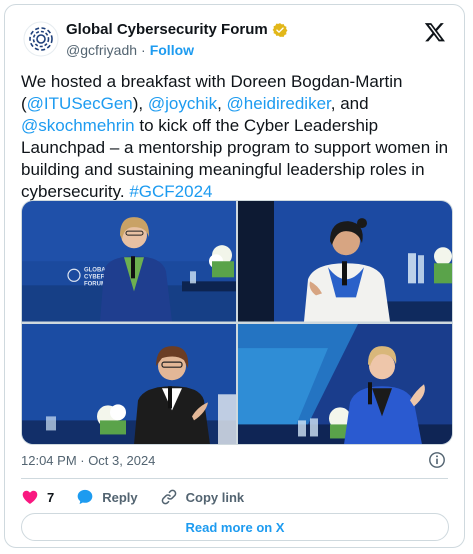 The width and height of the screenshot is (473, 554). I want to click on read-more-button: Read more on X, so click(235, 527).